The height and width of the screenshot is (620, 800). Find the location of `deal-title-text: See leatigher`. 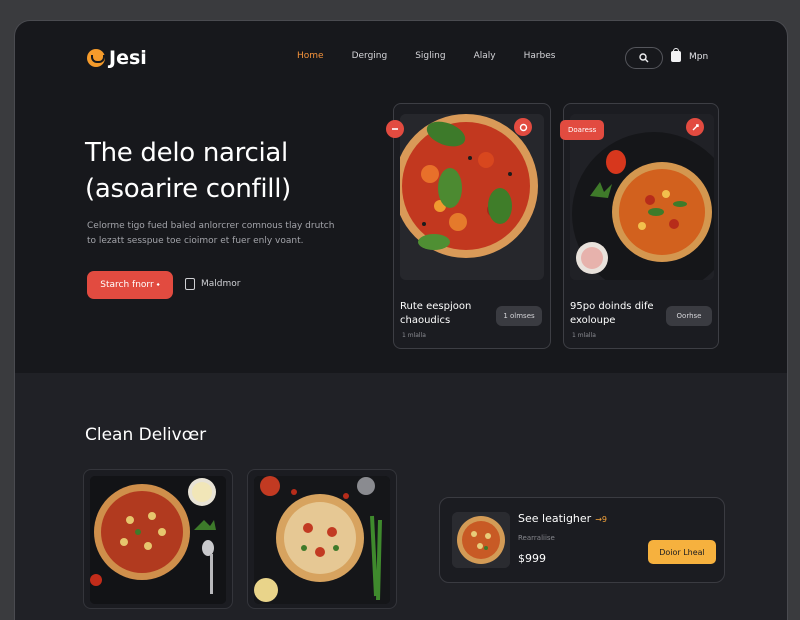

deal-title-text: See leatigher is located at coordinates (555, 518).